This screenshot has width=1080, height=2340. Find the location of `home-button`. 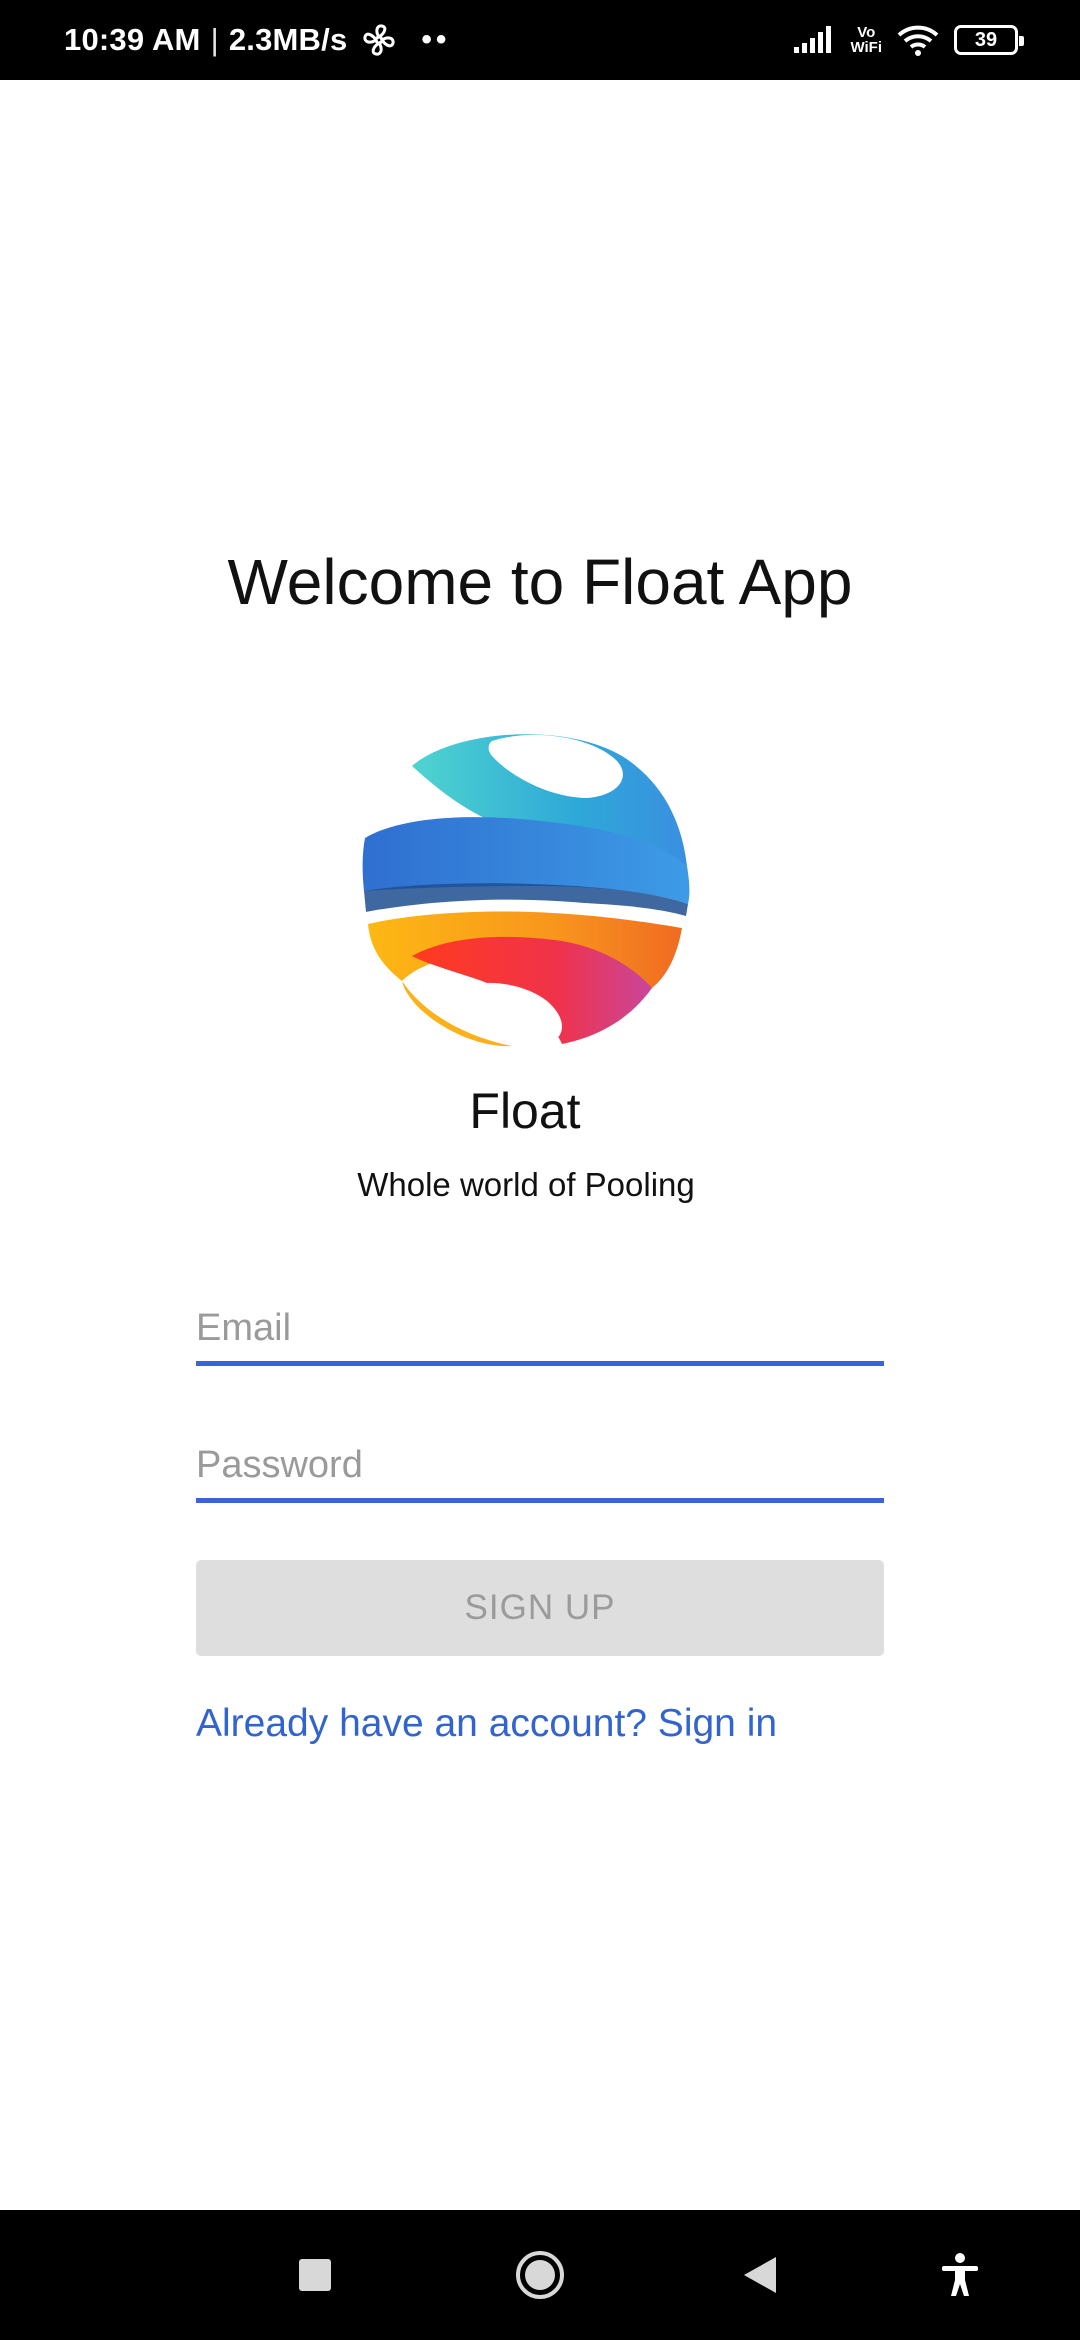

home-button is located at coordinates (540, 2275).